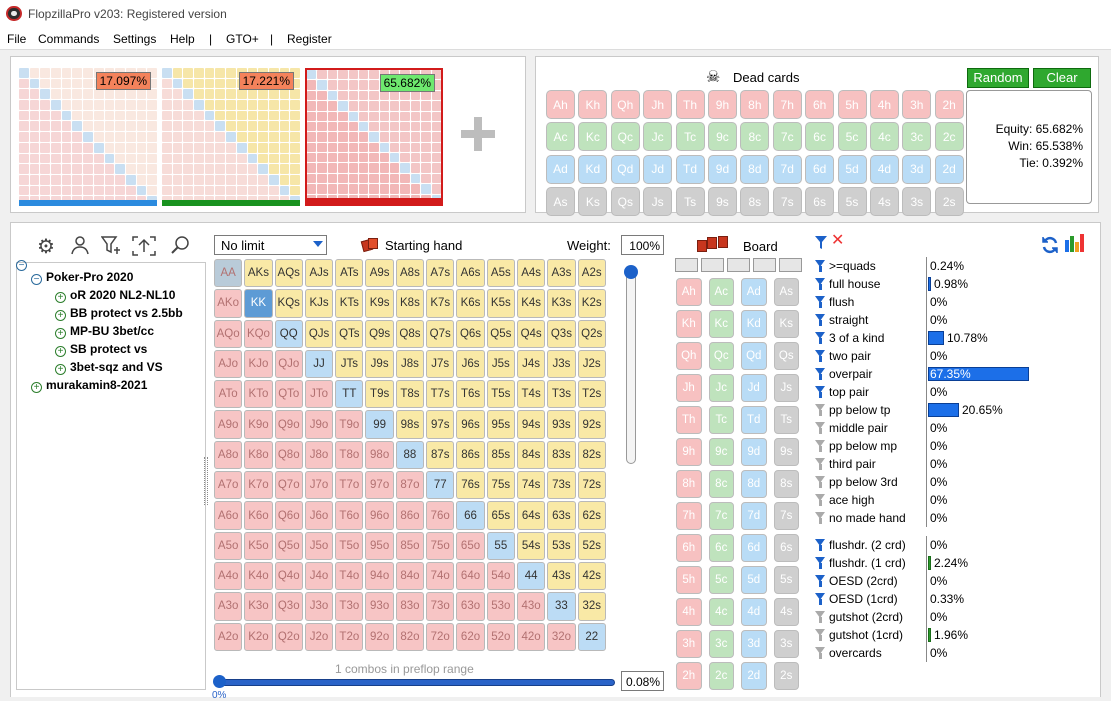  Describe the element at coordinates (228, 455) in the screenshot. I see `hand-cell-a8o: A8o` at that location.